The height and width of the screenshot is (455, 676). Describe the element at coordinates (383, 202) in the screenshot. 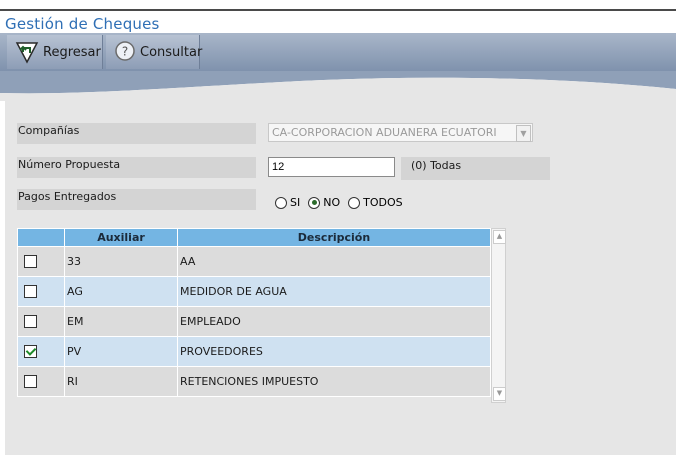

I see `radio-todos-label: TODOS` at that location.